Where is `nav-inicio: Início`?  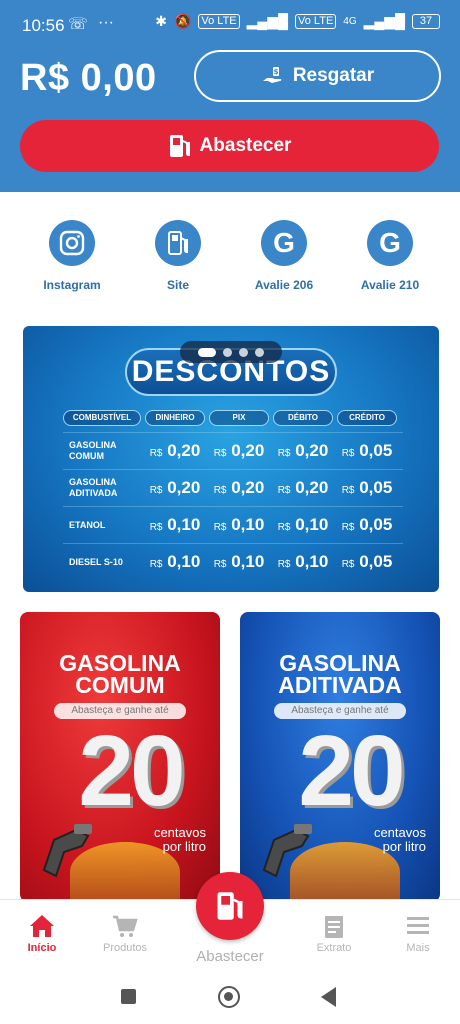 nav-inicio: Início is located at coordinates (42, 934).